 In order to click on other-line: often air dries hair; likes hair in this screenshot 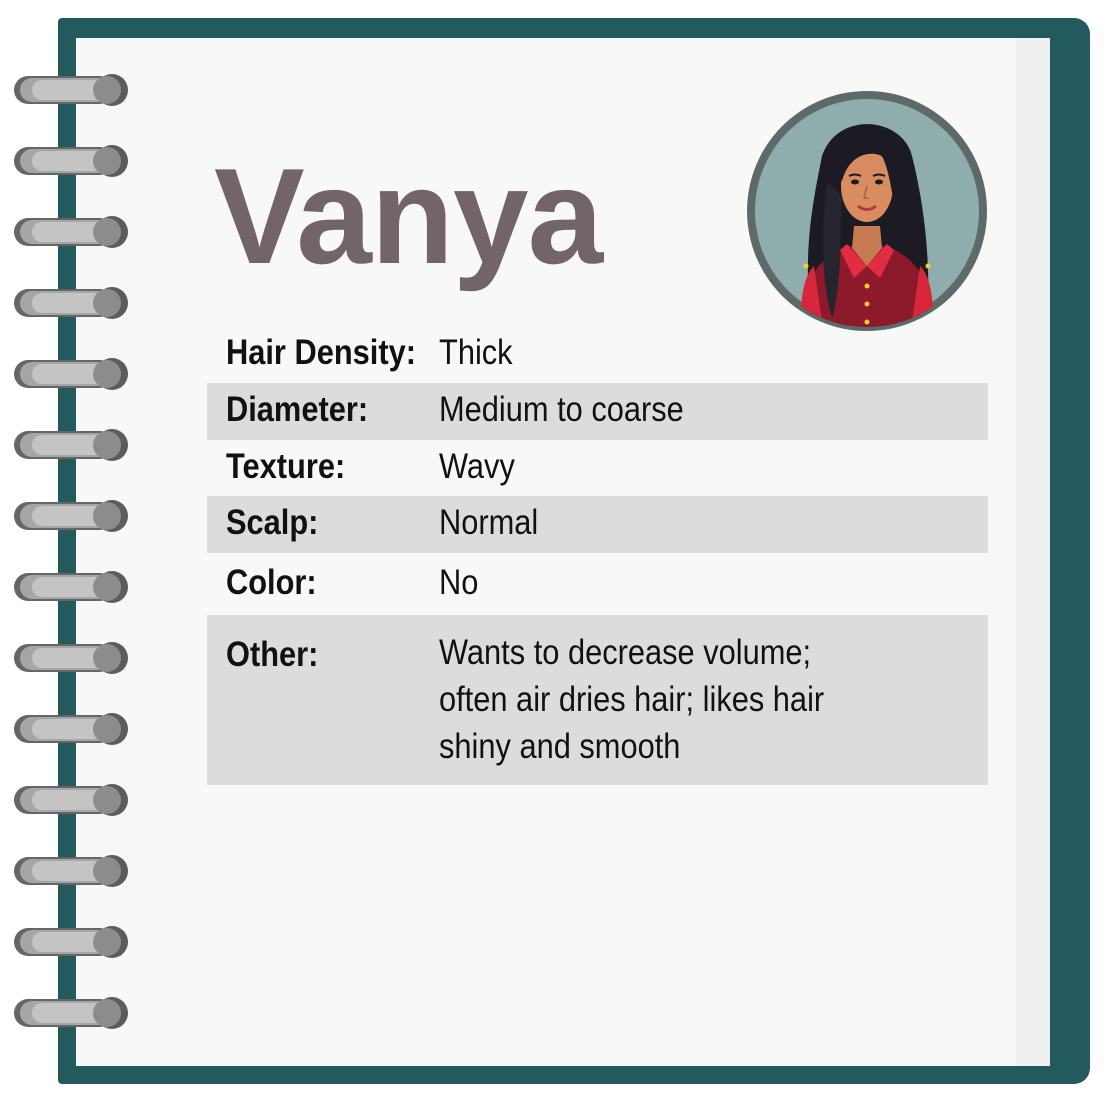, I will do `click(632, 699)`.